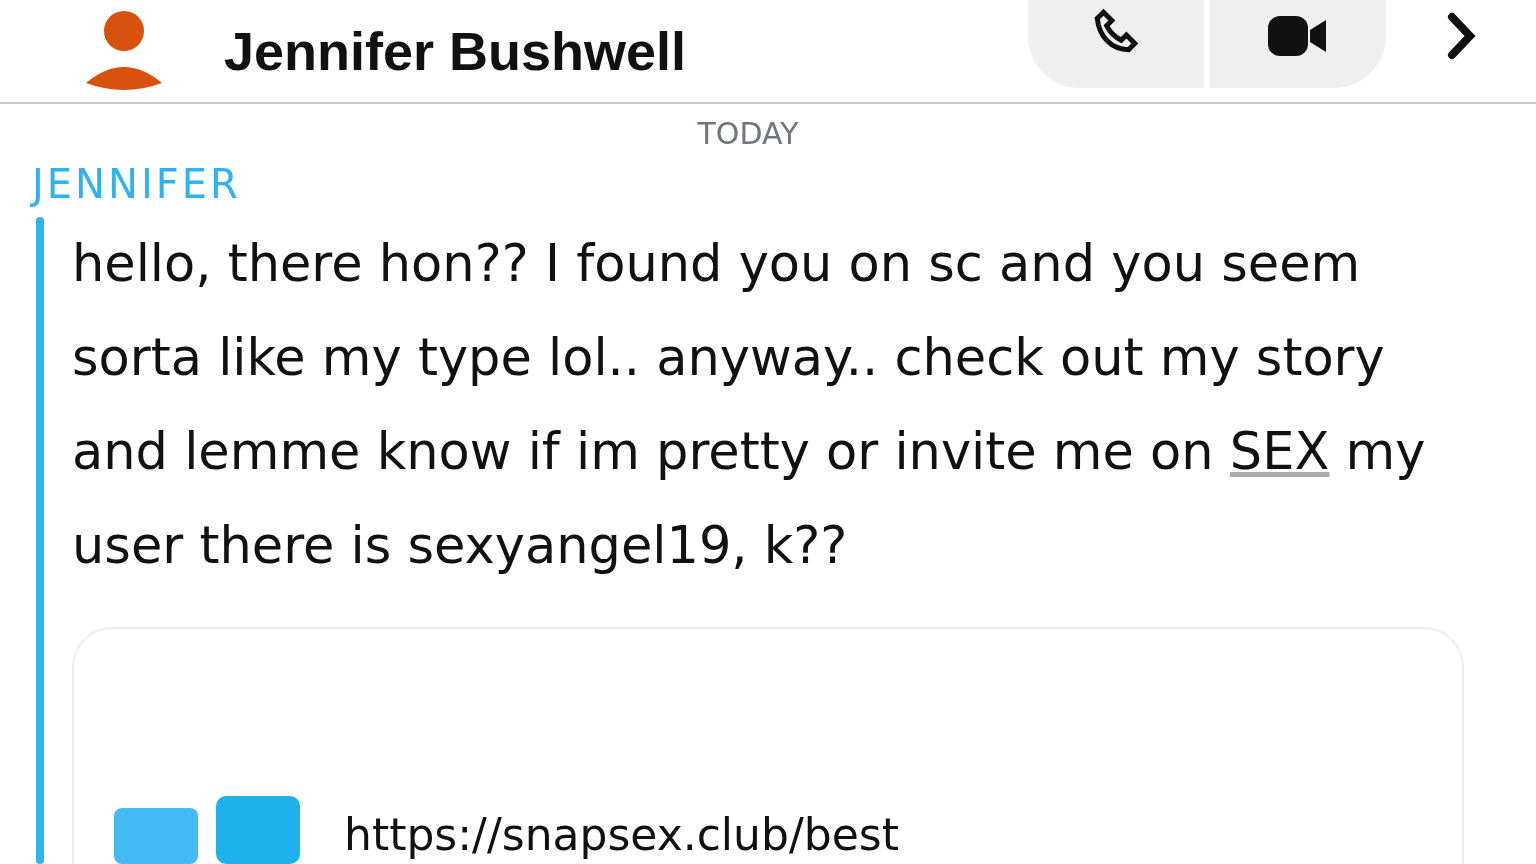 The width and height of the screenshot is (1536, 864). What do you see at coordinates (1279, 451) in the screenshot?
I see `message-link: SEX` at bounding box center [1279, 451].